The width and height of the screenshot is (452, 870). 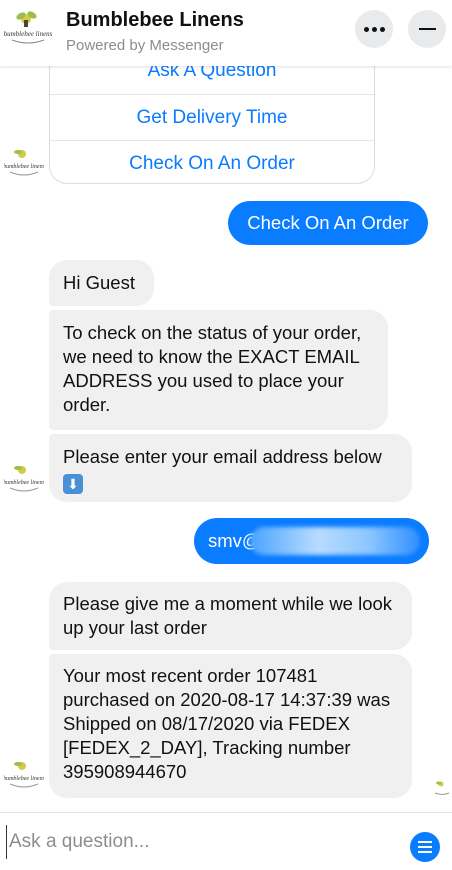 I want to click on down-arrow-emoji: ⬇, so click(x=73, y=484).